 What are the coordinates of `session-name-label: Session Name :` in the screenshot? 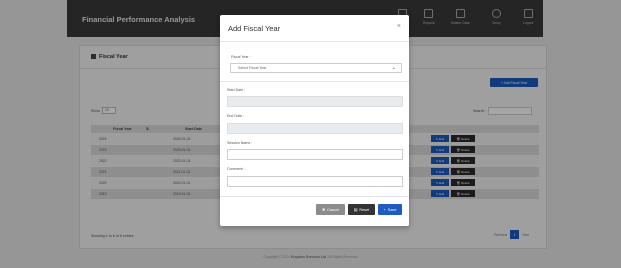 It's located at (240, 143).